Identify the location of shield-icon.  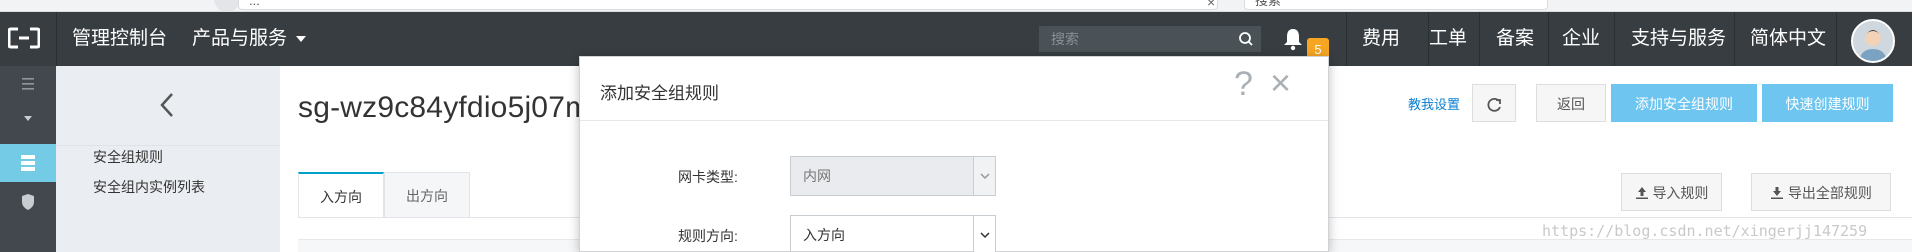
(28, 202).